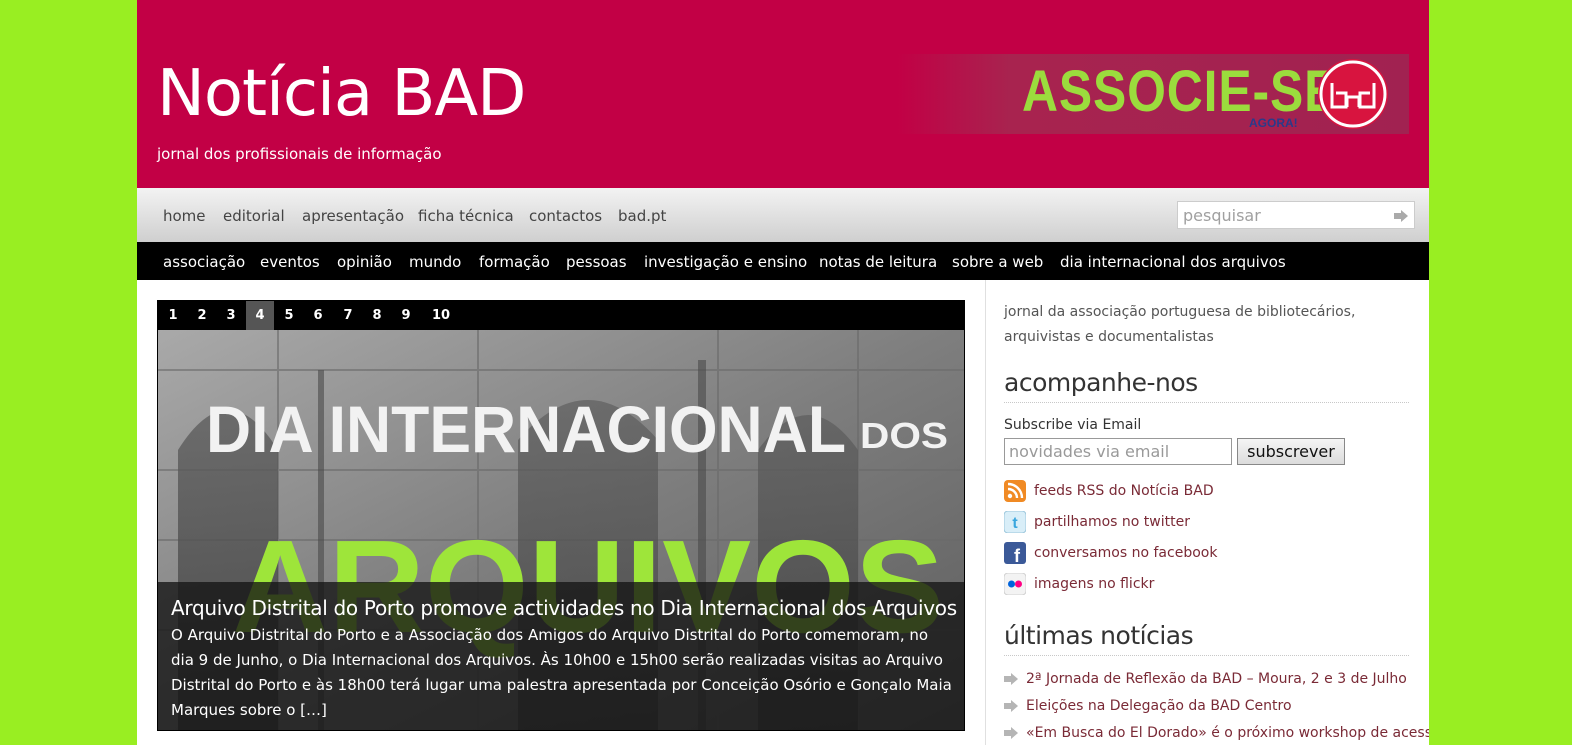 This screenshot has height=745, width=1572. Describe the element at coordinates (204, 262) in the screenshot. I see `cat-associacao: associação` at that location.